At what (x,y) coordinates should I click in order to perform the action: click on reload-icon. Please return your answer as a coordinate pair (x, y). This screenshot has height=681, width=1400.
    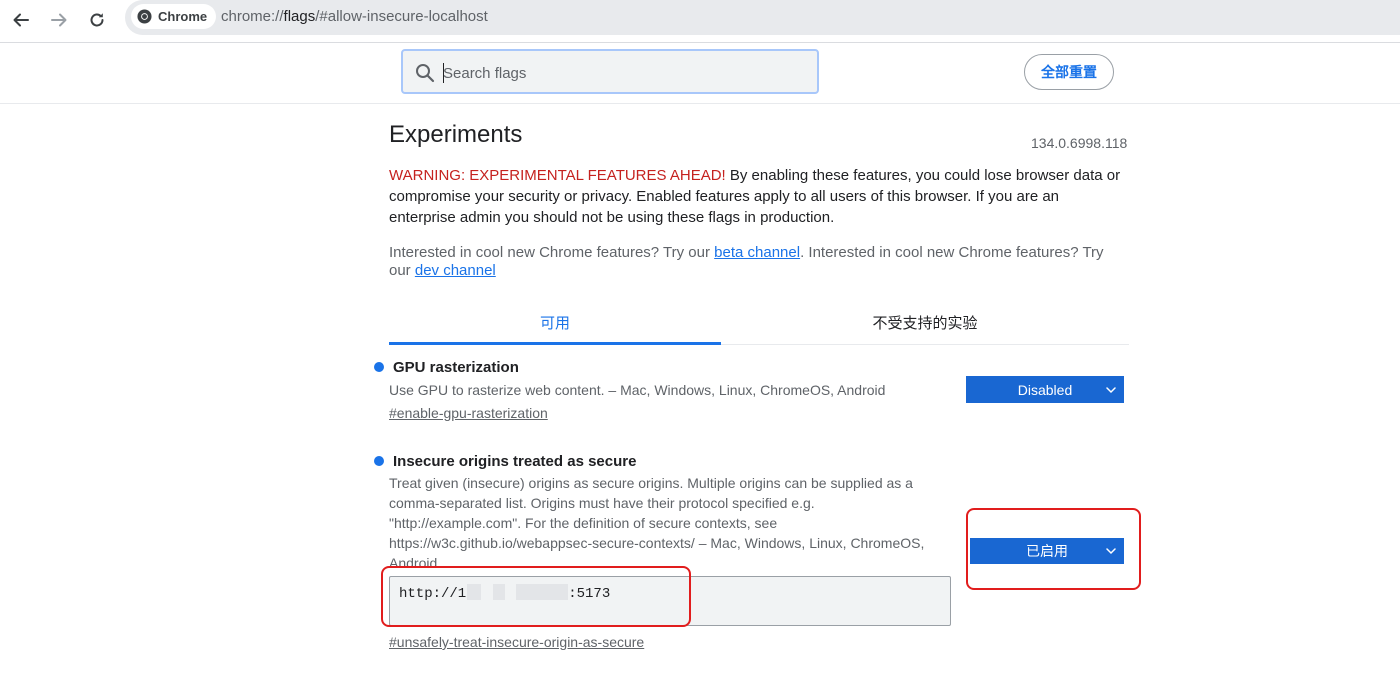
    Looking at the image, I should click on (97, 20).